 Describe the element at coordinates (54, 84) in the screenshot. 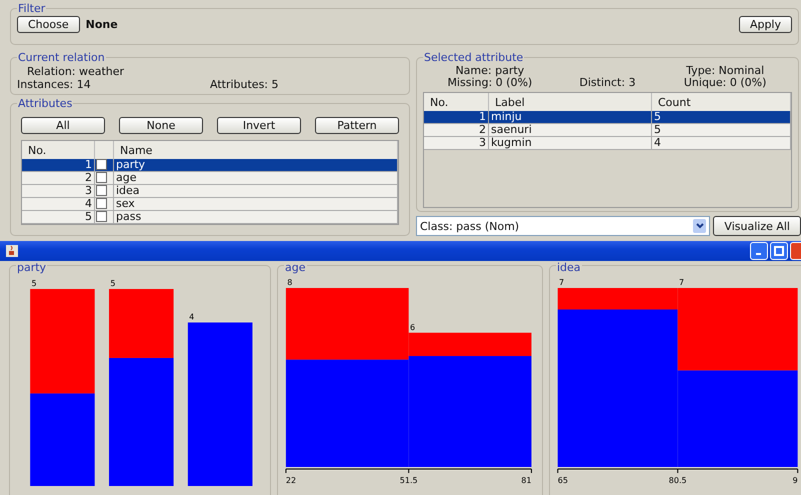

I see `instances-label: Instances: 14` at that location.